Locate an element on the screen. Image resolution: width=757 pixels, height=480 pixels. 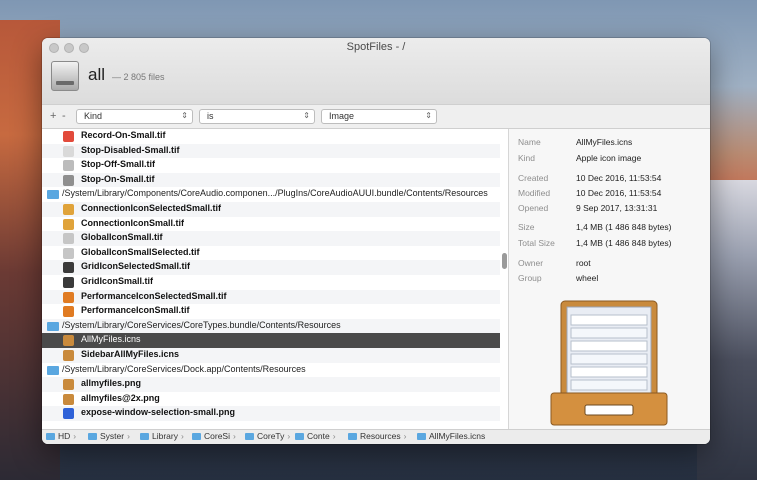
path-crumb: Conte › is located at coordinates (315, 436).